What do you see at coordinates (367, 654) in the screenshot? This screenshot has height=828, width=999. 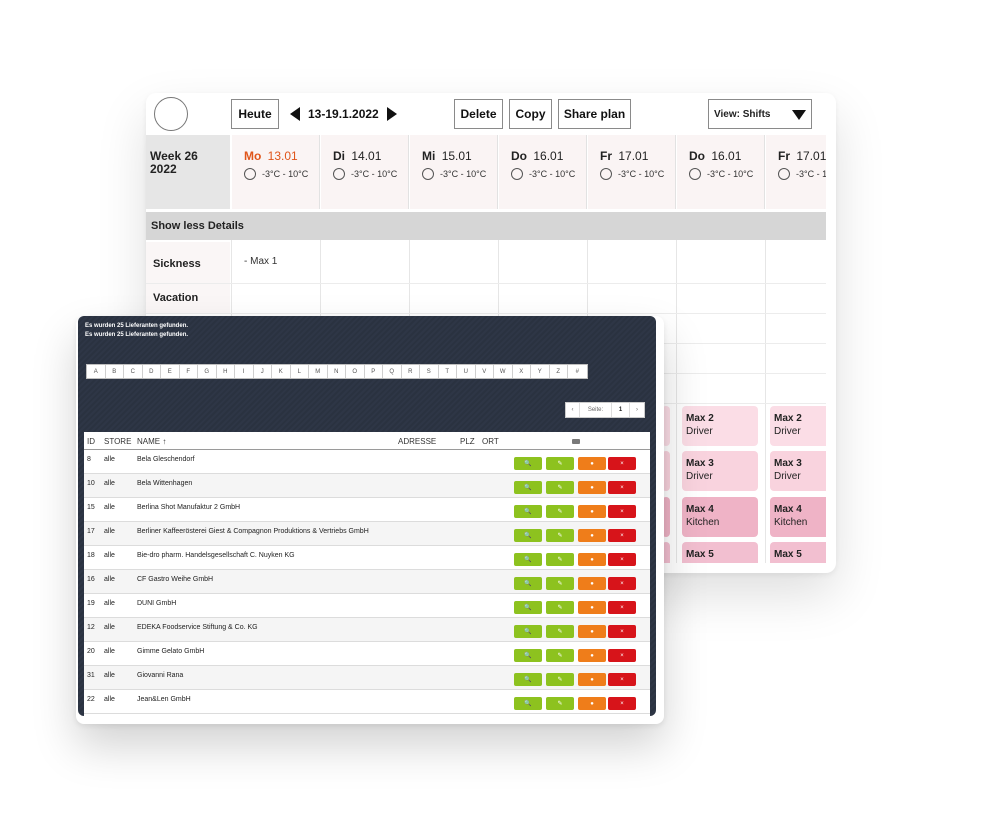 I see `table-row: 20 alle Gimme Gelato GmbH 🔍 ✎ ● ×` at bounding box center [367, 654].